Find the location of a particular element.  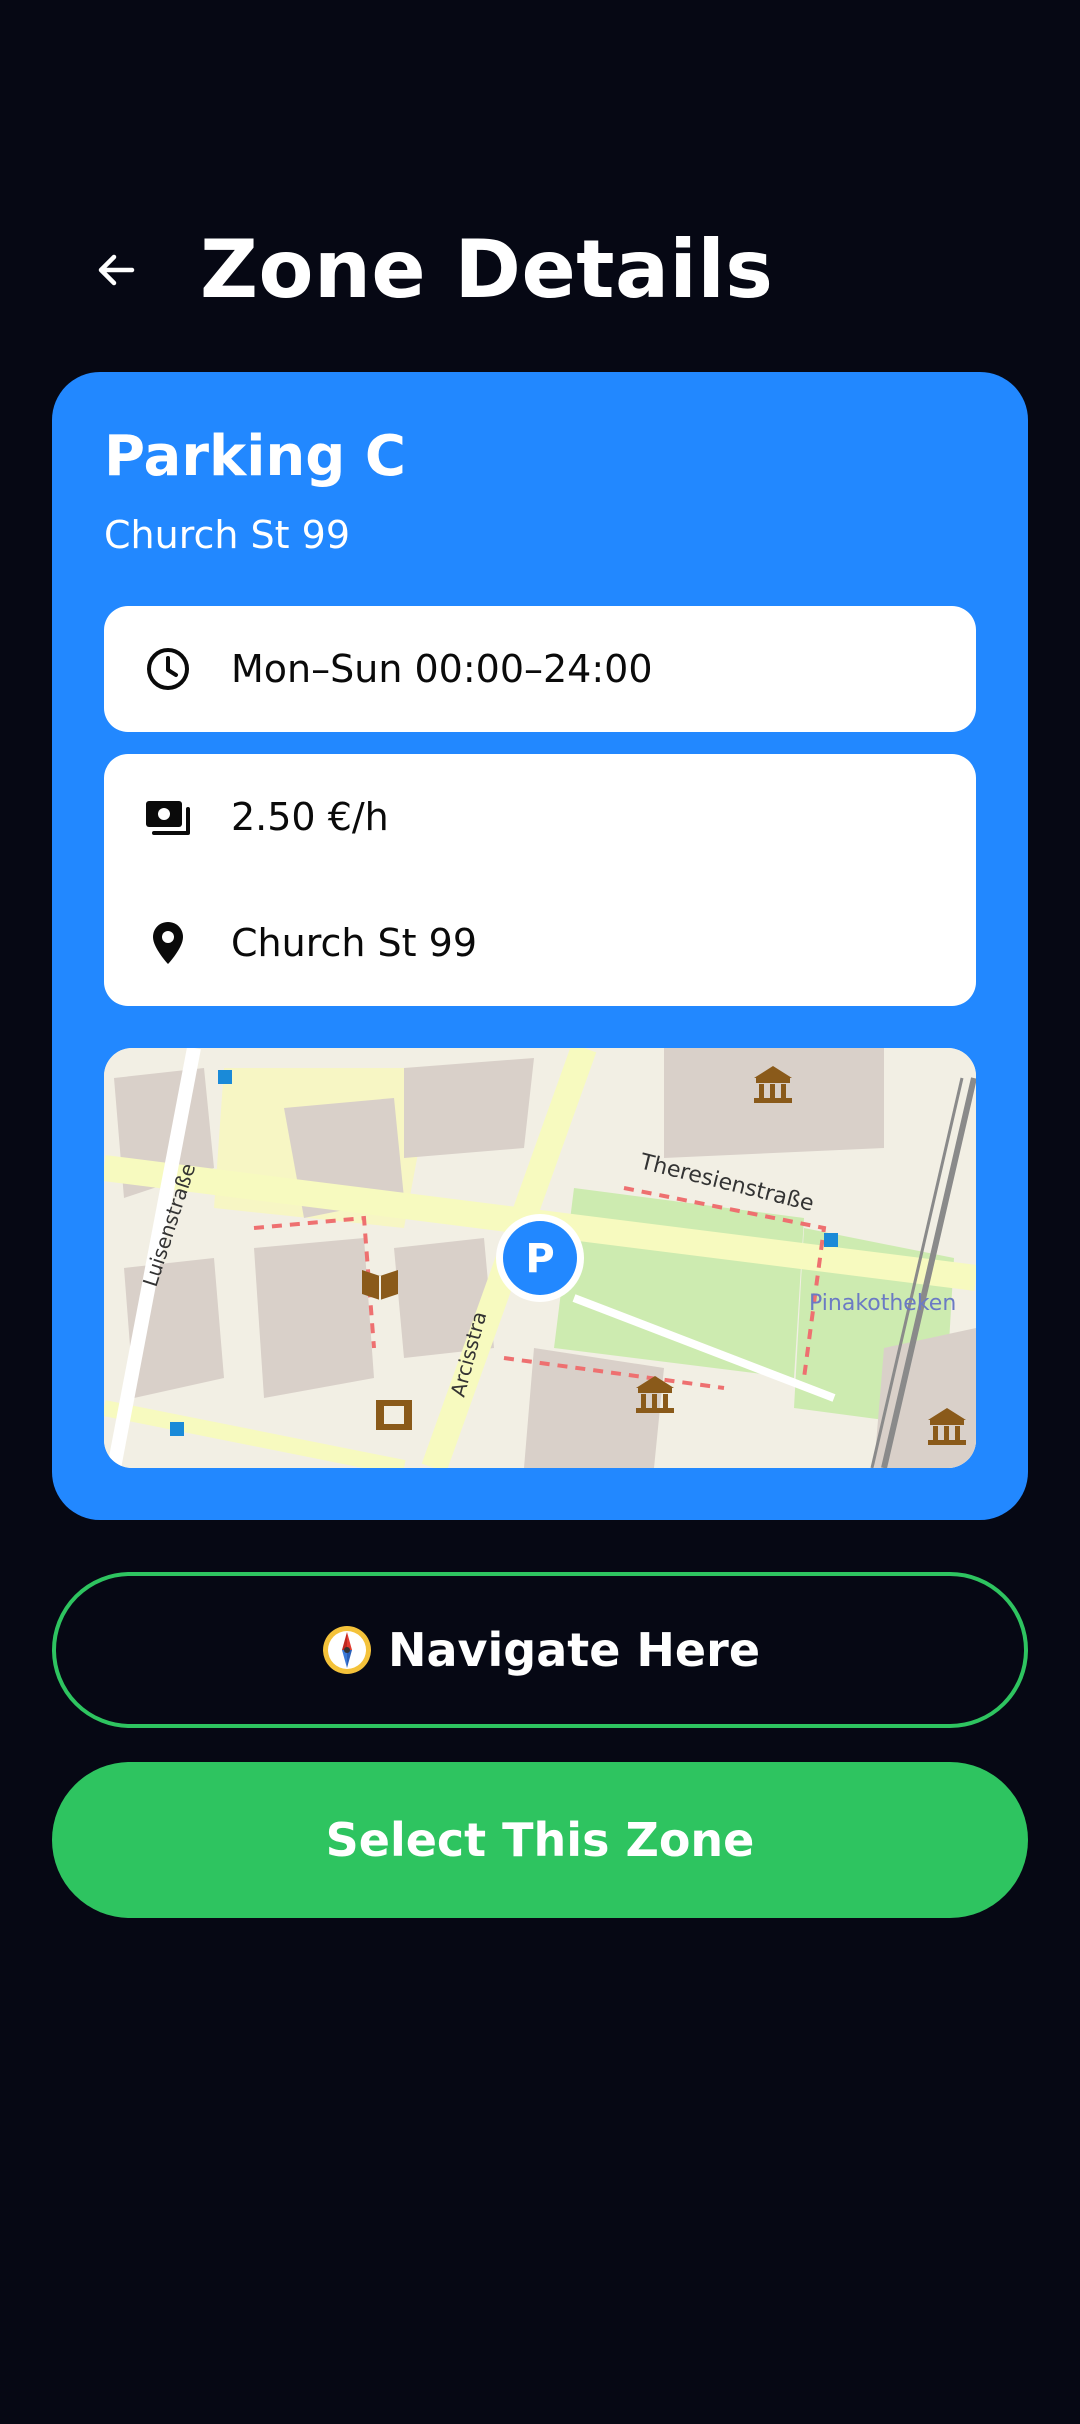

parking-marker: P is located at coordinates (540, 1258).